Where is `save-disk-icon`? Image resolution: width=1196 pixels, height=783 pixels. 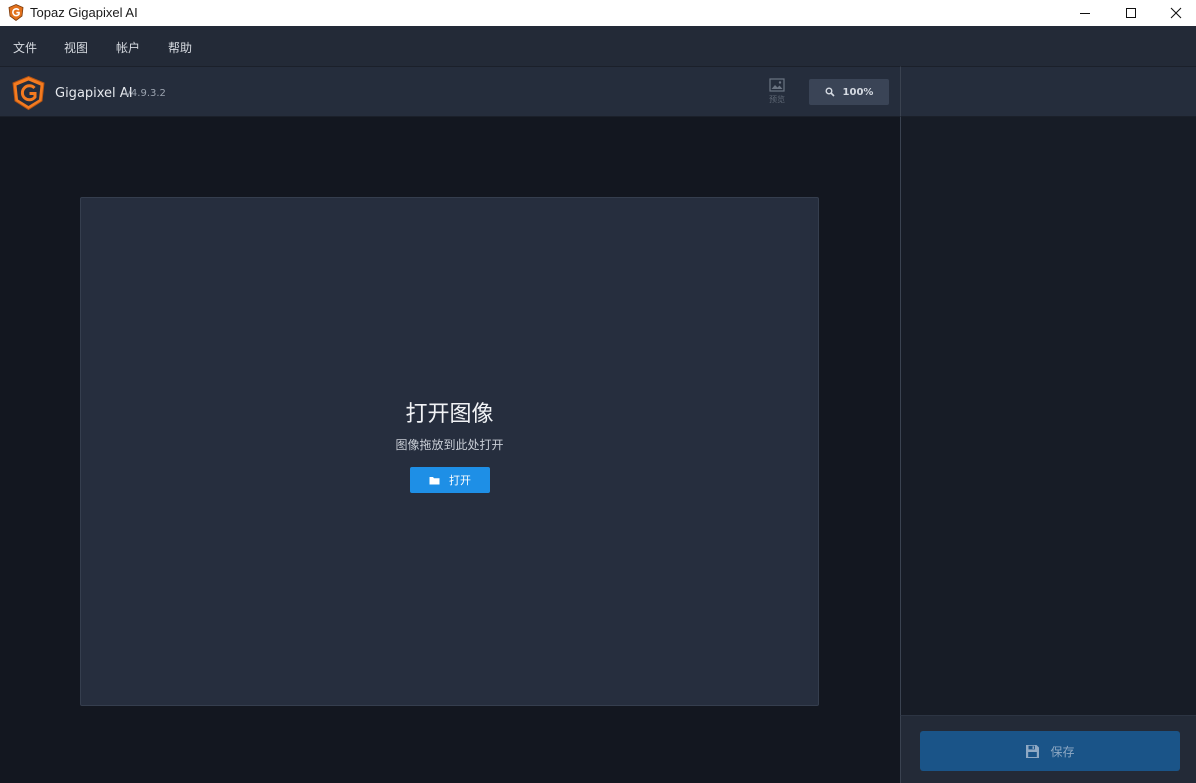
save-disk-icon is located at coordinates (1032, 751).